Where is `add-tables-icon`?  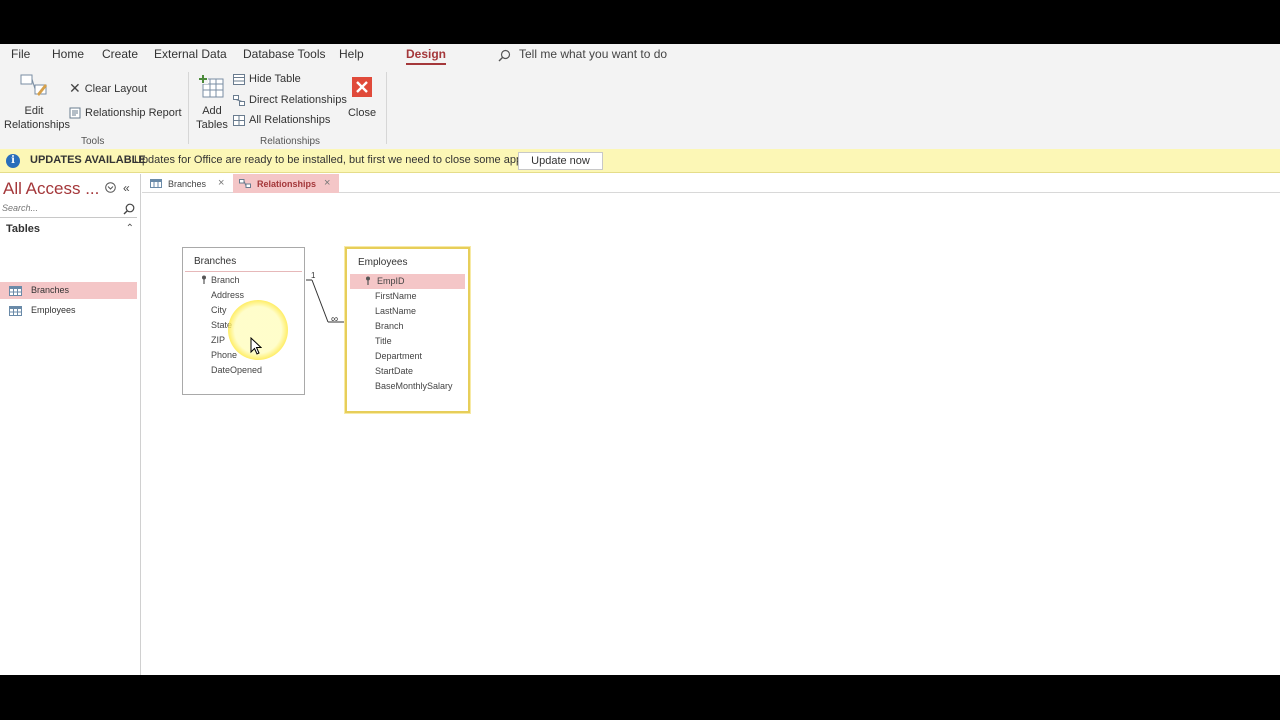
add-tables-icon is located at coordinates (211, 86).